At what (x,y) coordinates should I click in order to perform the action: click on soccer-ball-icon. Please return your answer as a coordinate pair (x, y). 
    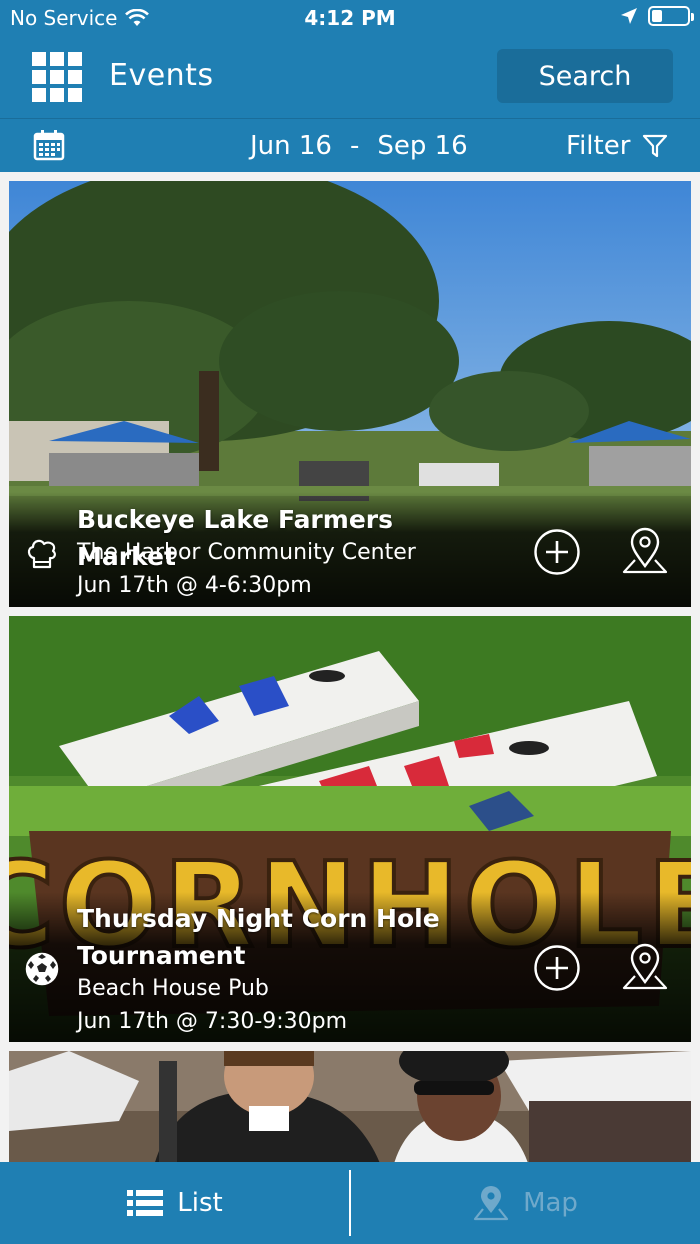
    Looking at the image, I should click on (42, 969).